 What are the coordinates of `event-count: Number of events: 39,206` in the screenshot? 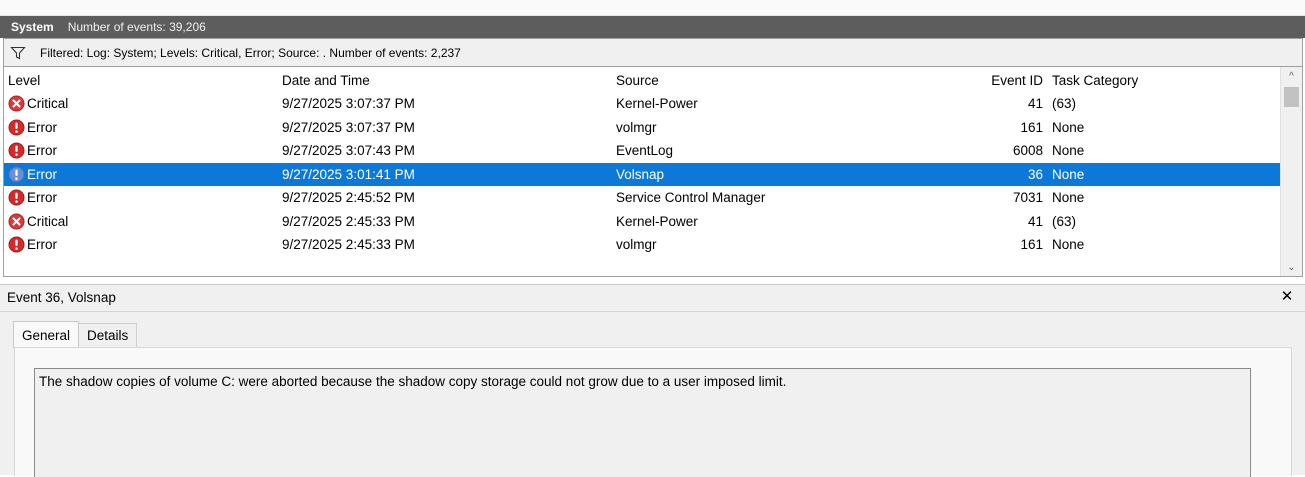 It's located at (136, 27).